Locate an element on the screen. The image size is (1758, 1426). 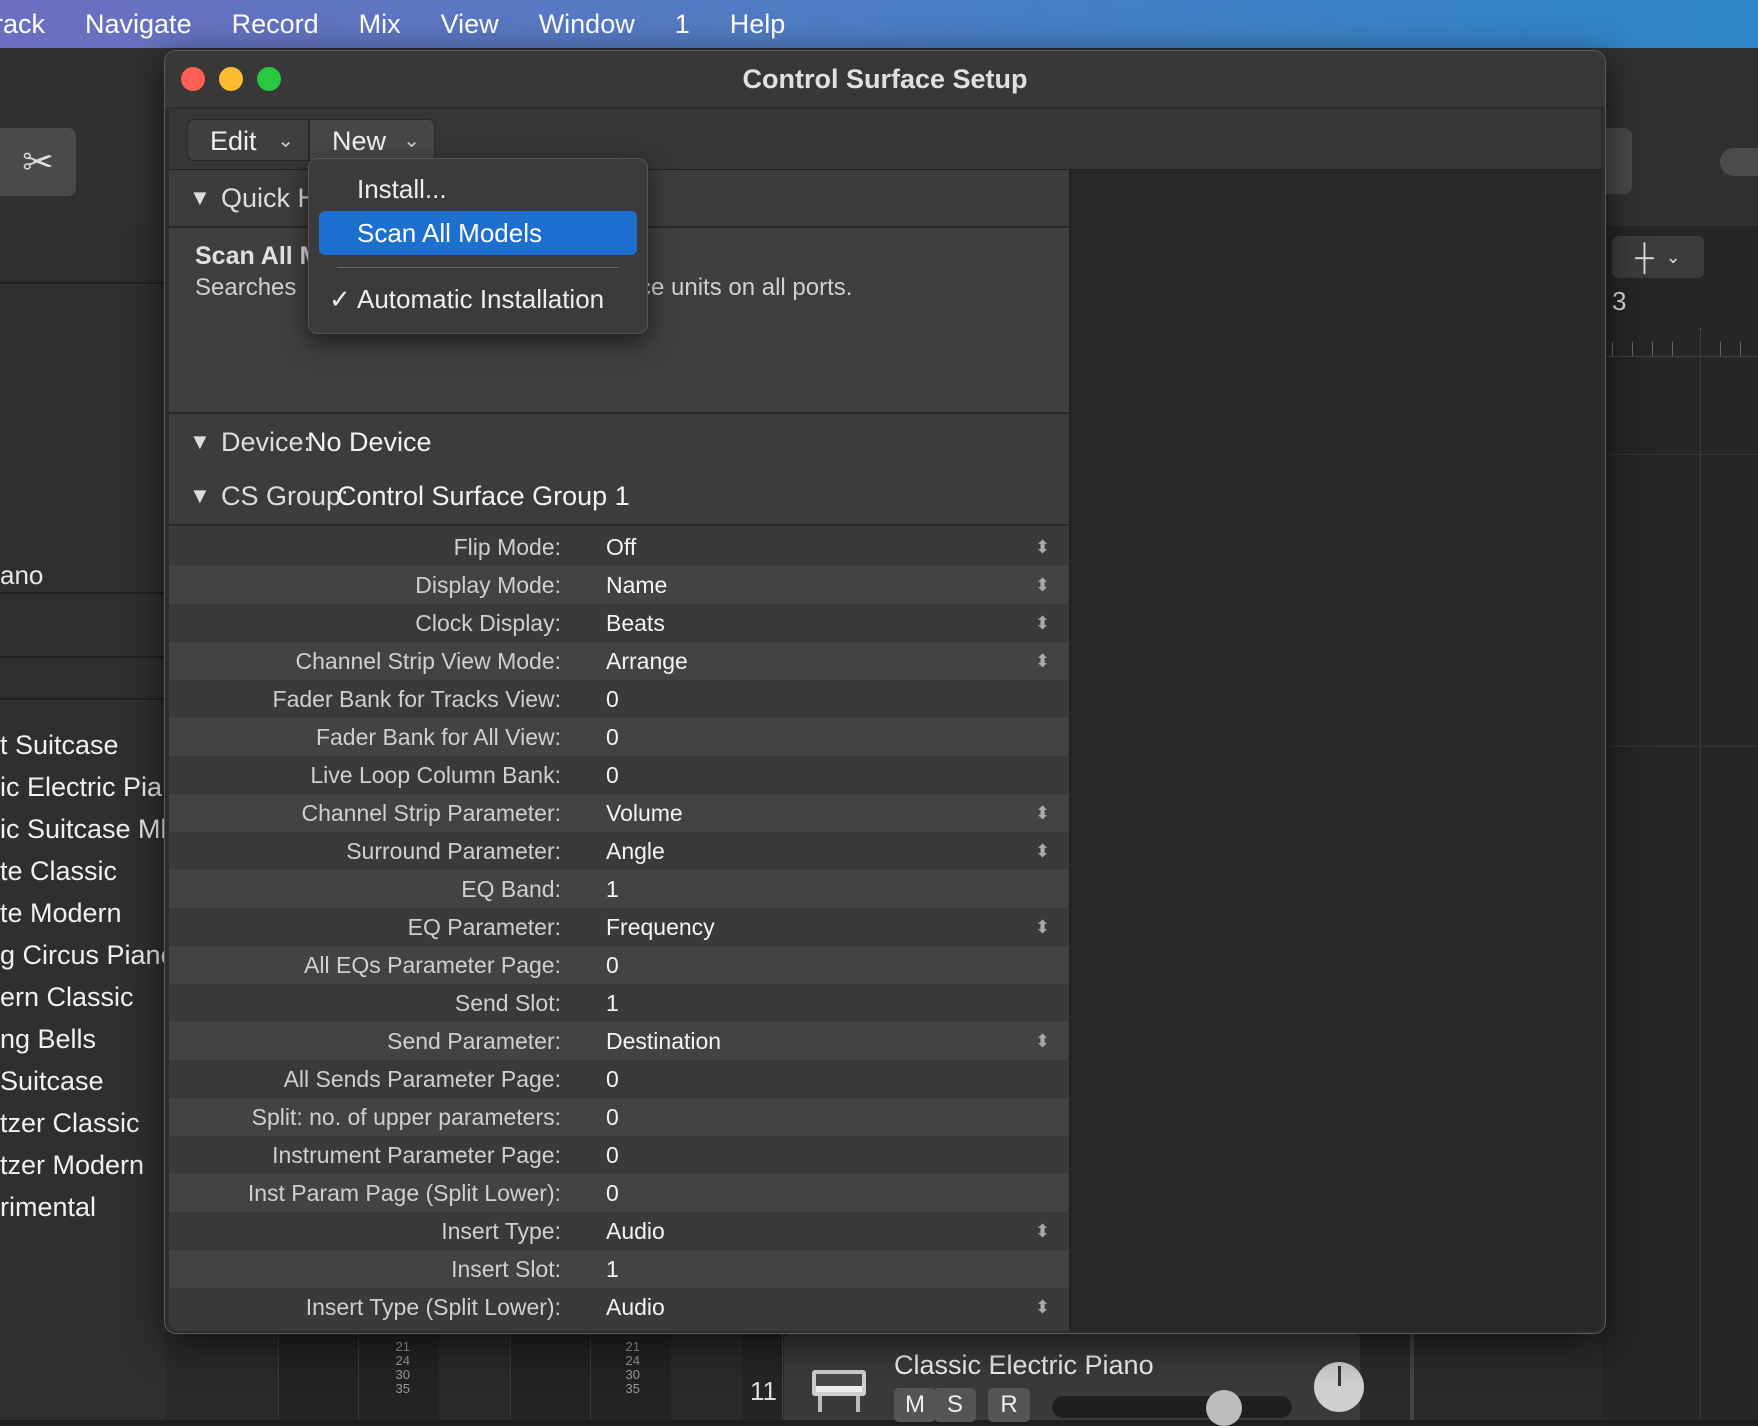
device-header: ▼ Device: No Device is located at coordinates (619, 443).